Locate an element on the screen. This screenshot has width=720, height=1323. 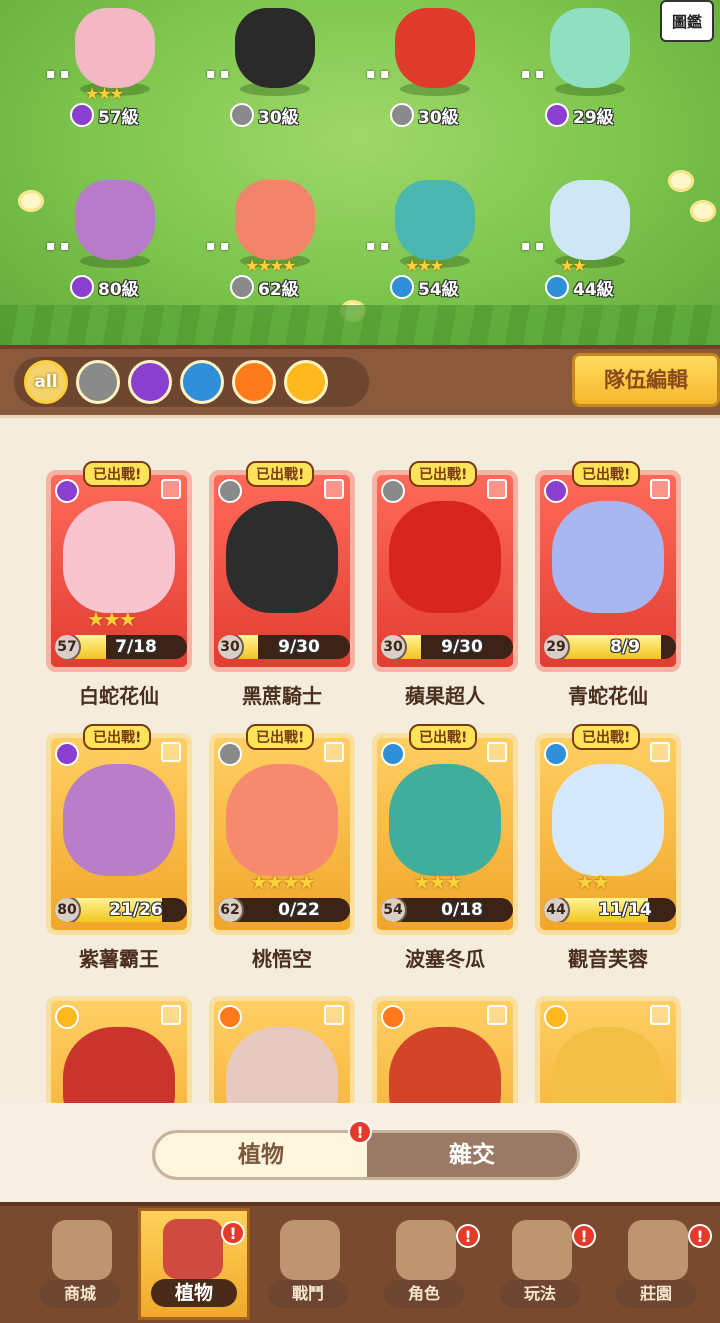
upgrade-progress-bar: 57 7/18 is located at coordinates (121, 647).